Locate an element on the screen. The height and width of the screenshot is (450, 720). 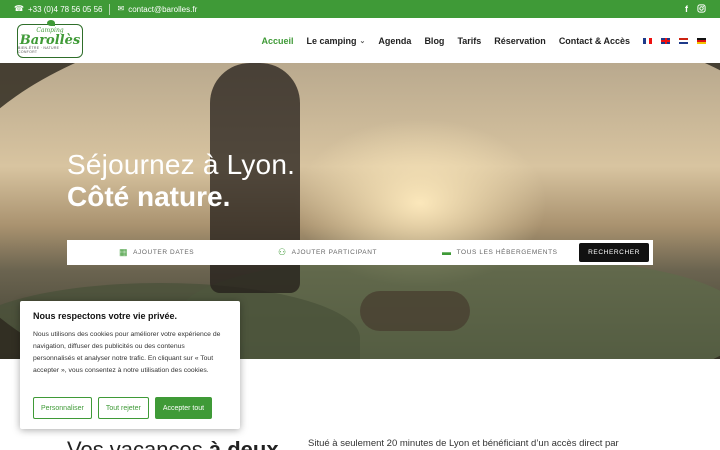
accept-all-button: Accepter tout is located at coordinates (183, 408).